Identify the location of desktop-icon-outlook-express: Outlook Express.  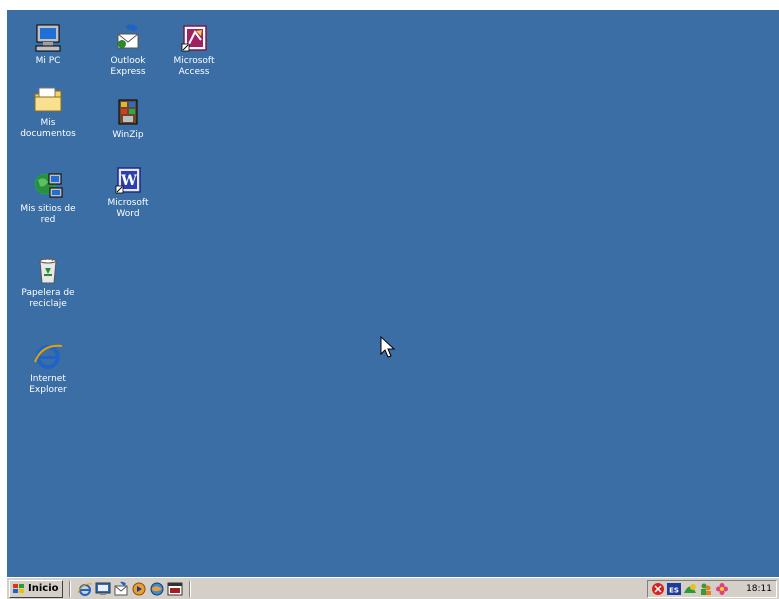
(128, 50).